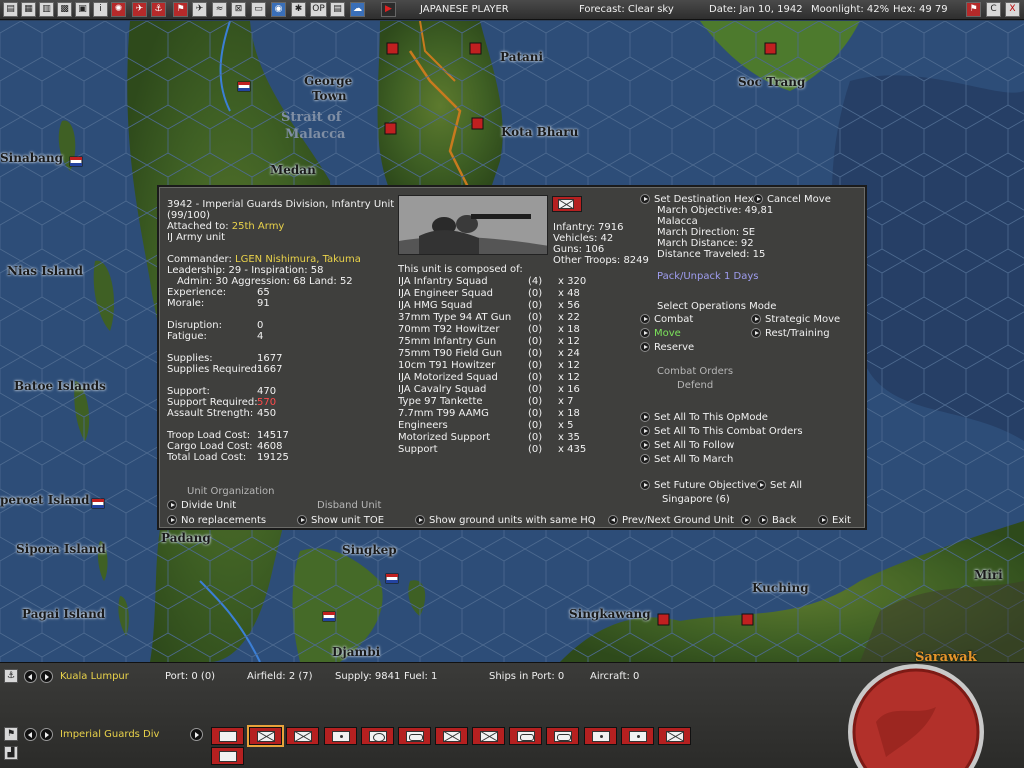 The height and width of the screenshot is (768, 1024). What do you see at coordinates (626, 9) in the screenshot?
I see `forecast-label: Forecast: Clear sky` at bounding box center [626, 9].